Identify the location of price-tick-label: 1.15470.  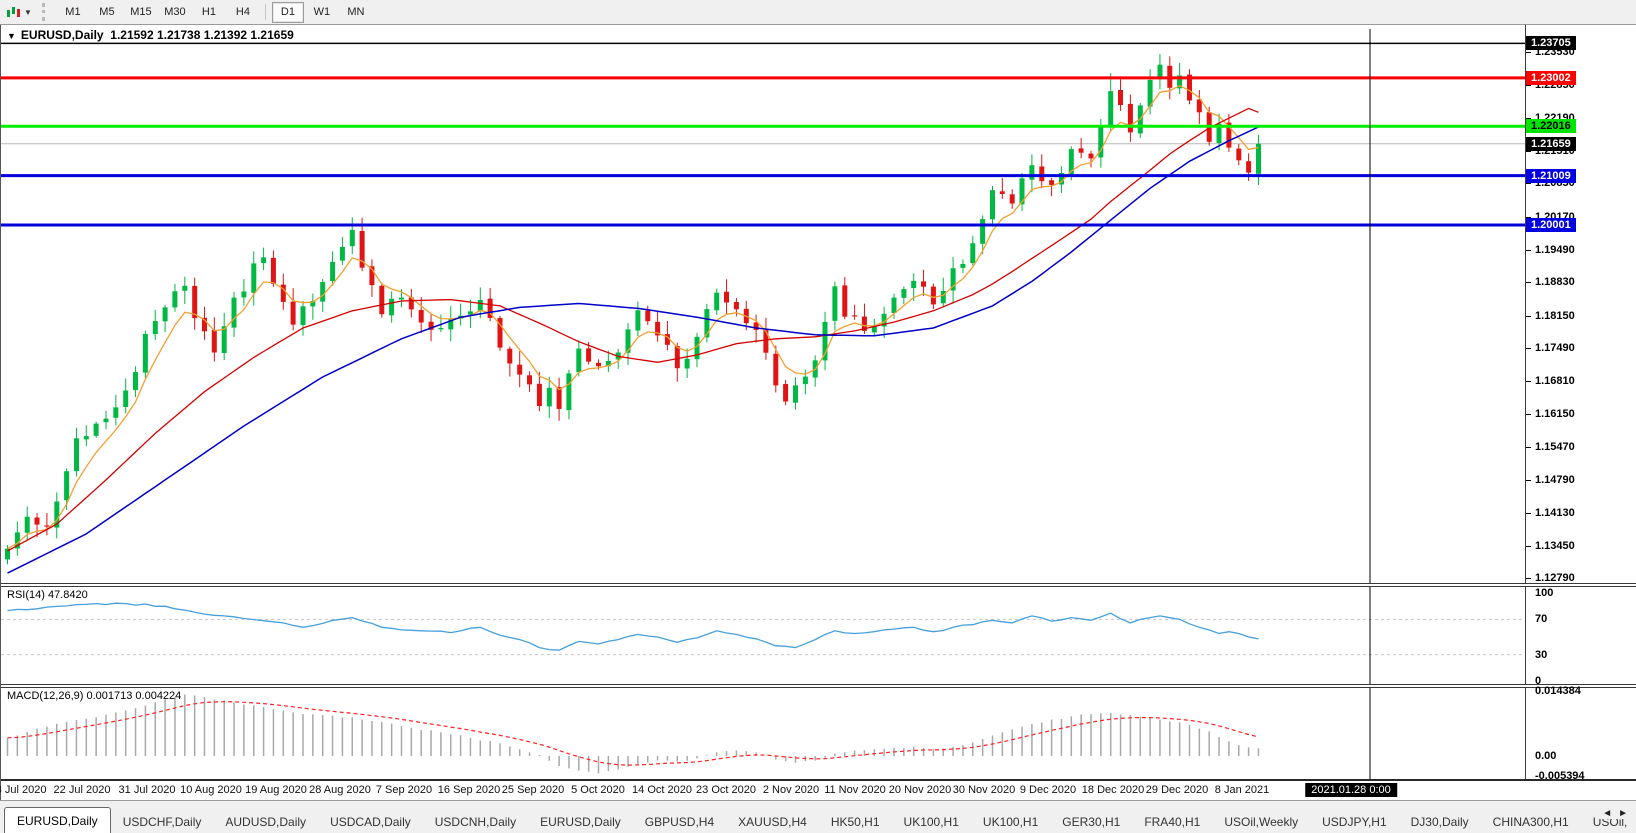
(1555, 447).